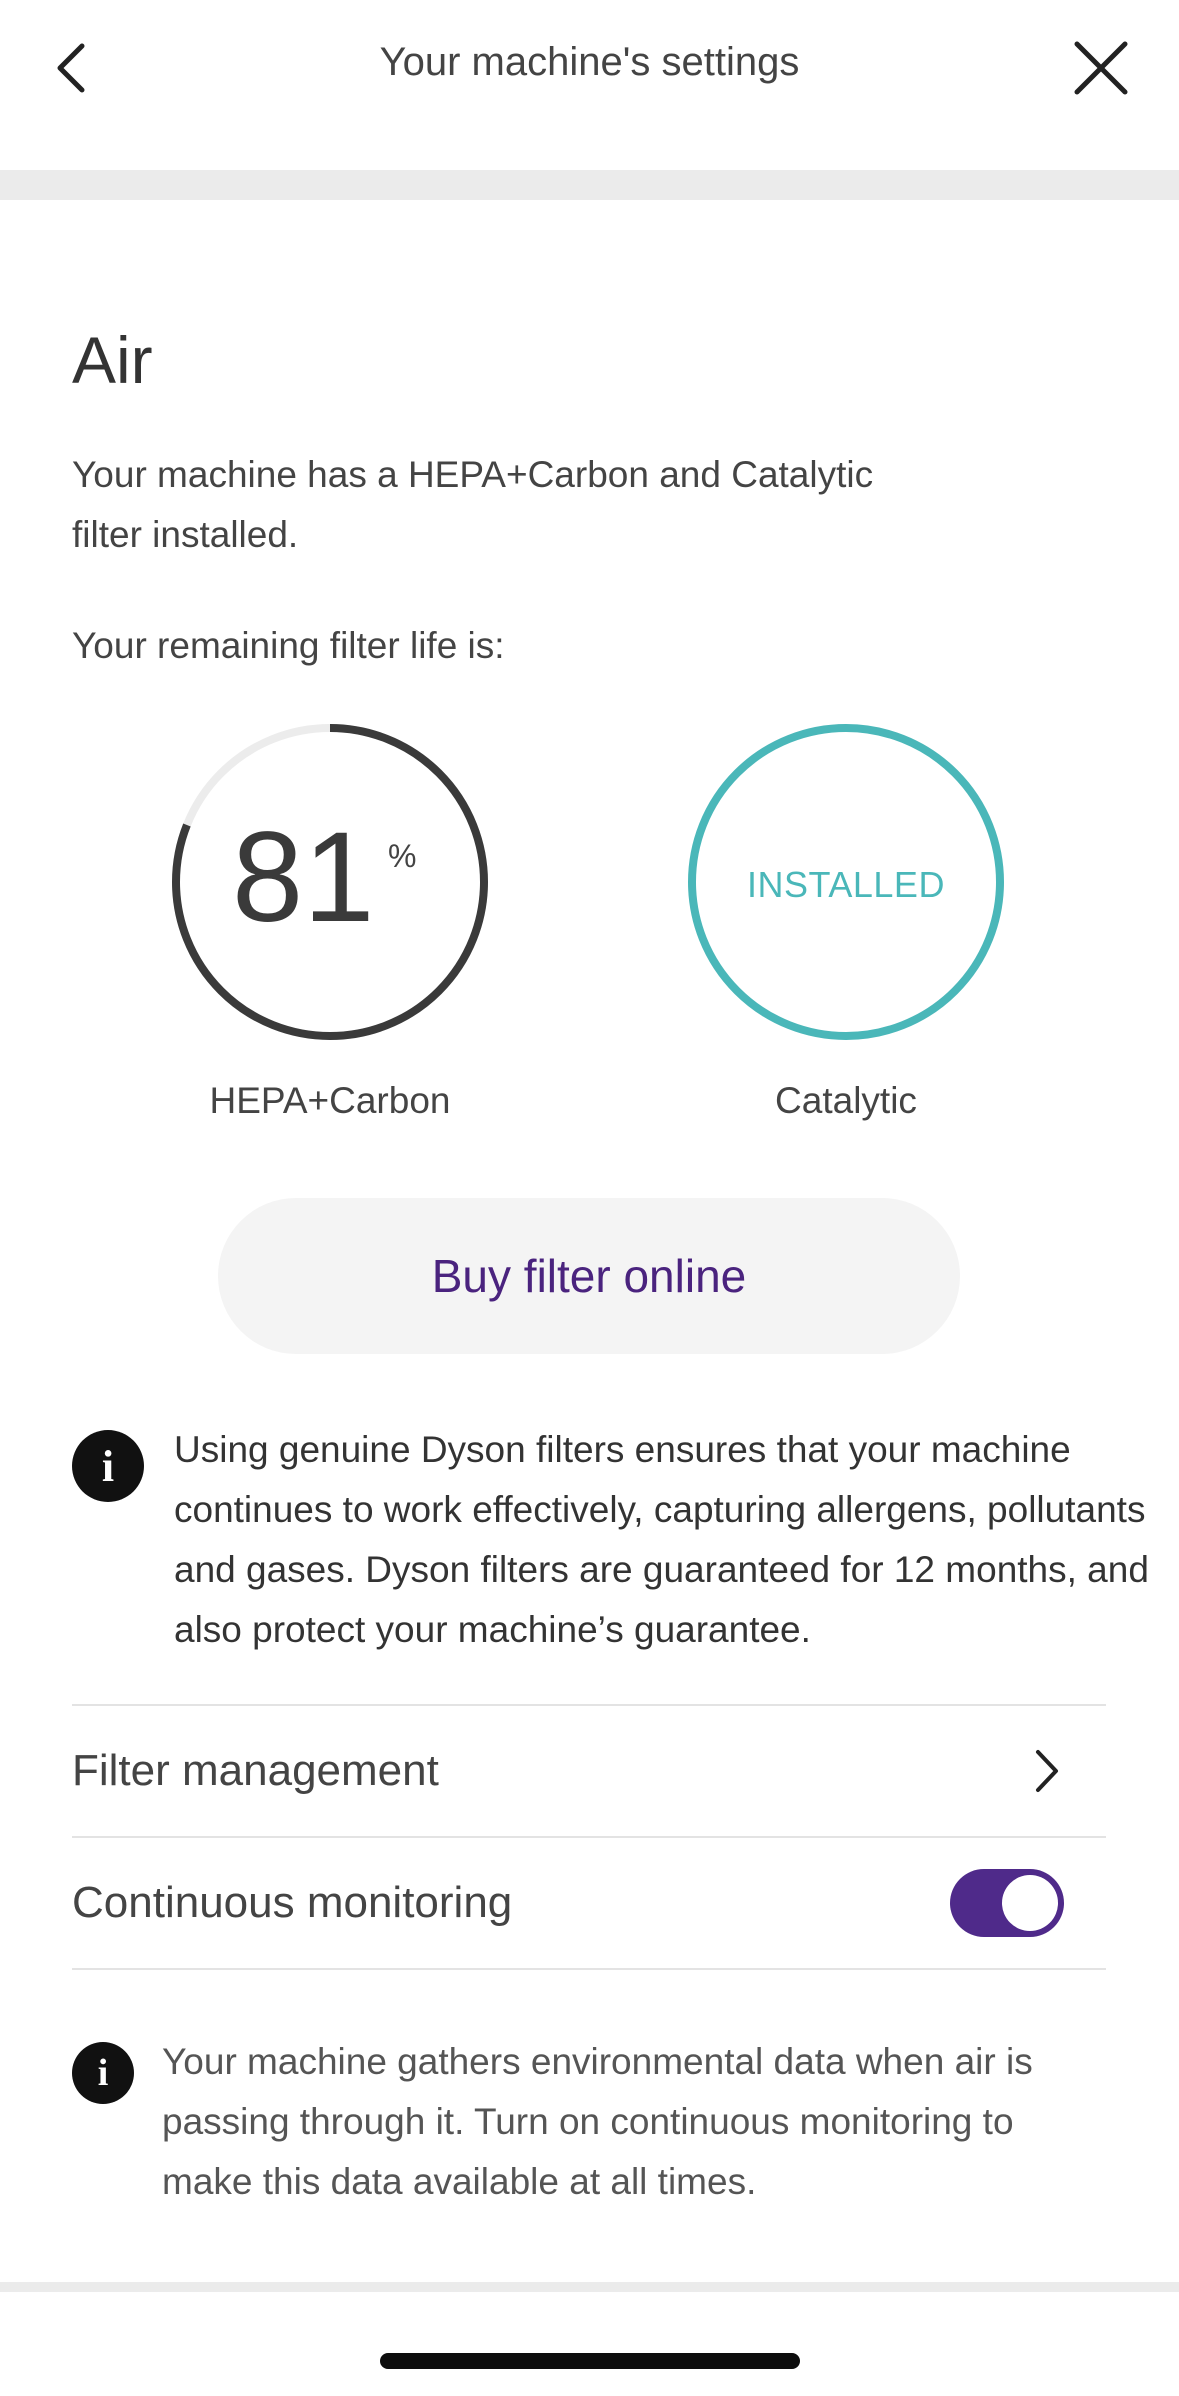 Image resolution: width=1179 pixels, height=2396 pixels. I want to click on catalytic-status: INSTALLED, so click(846, 884).